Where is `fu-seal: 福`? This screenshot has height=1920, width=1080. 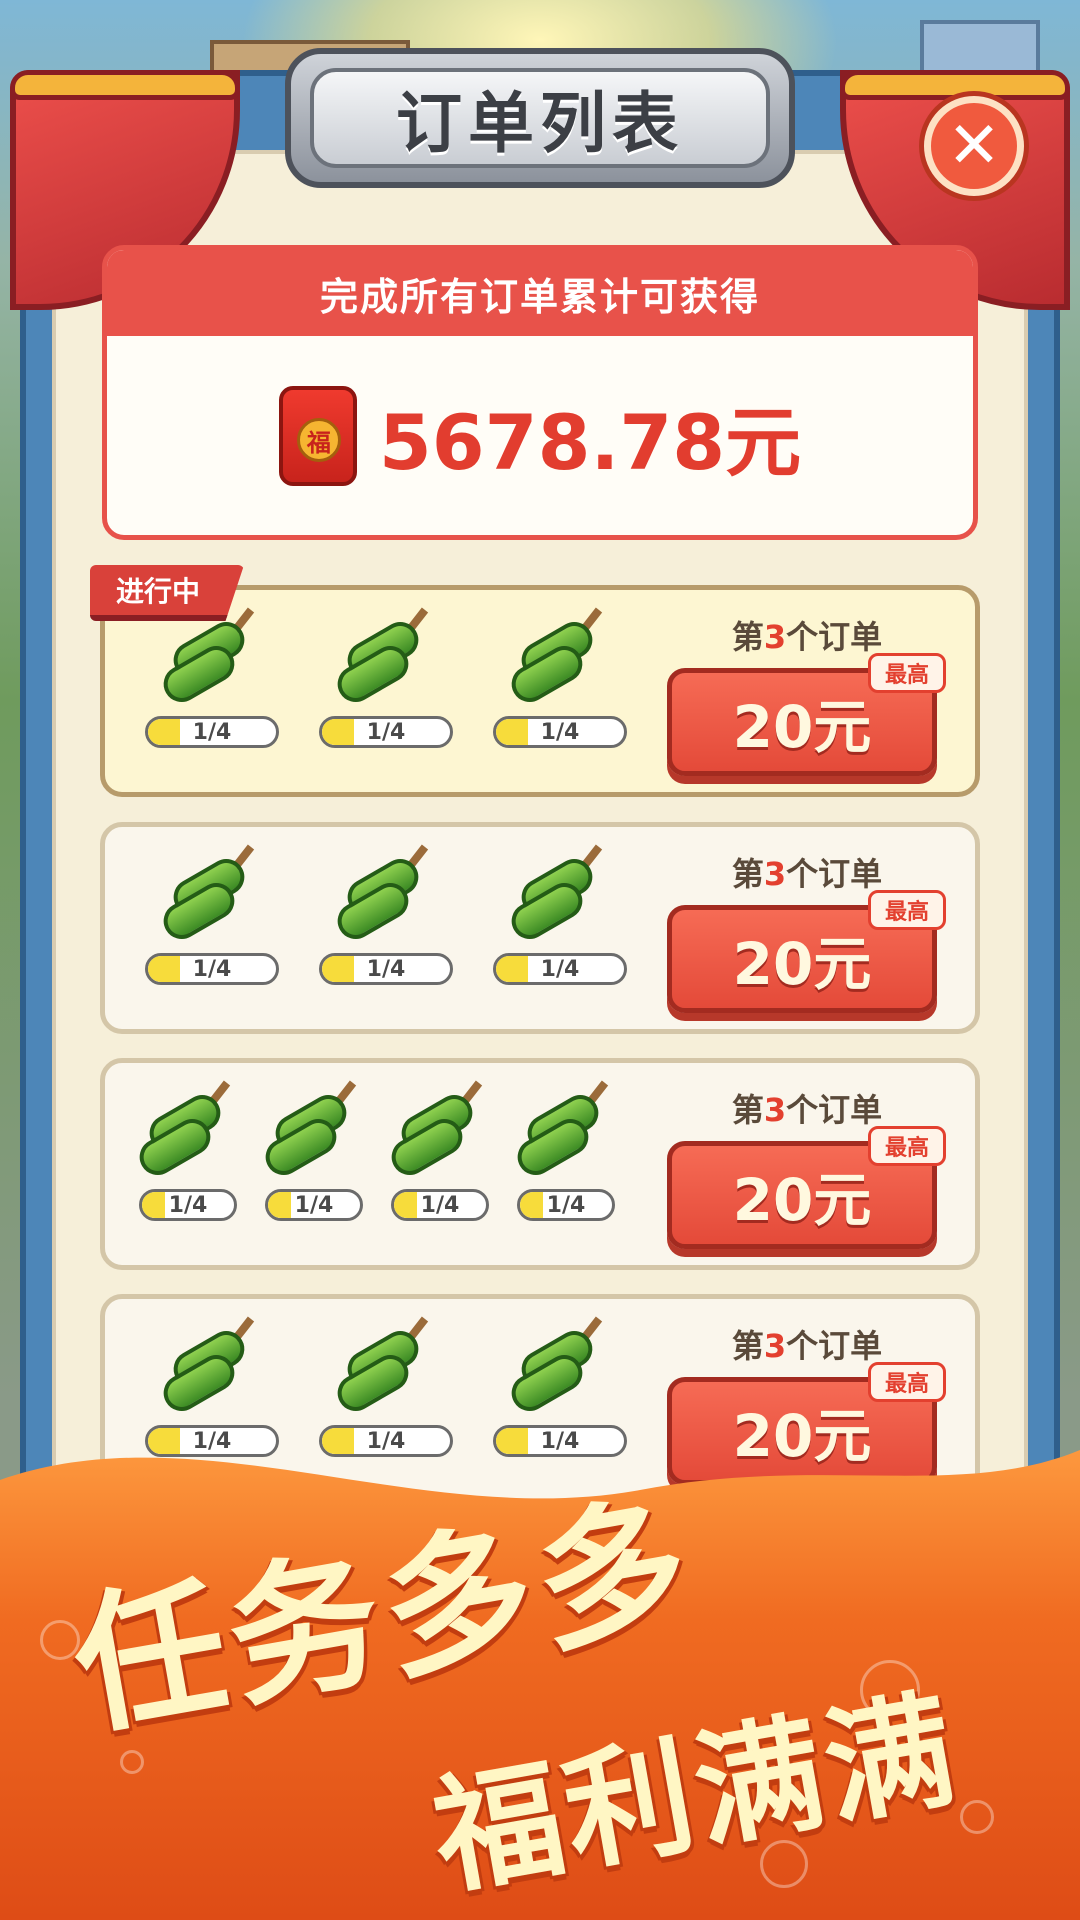
fu-seal: 福 is located at coordinates (318, 440).